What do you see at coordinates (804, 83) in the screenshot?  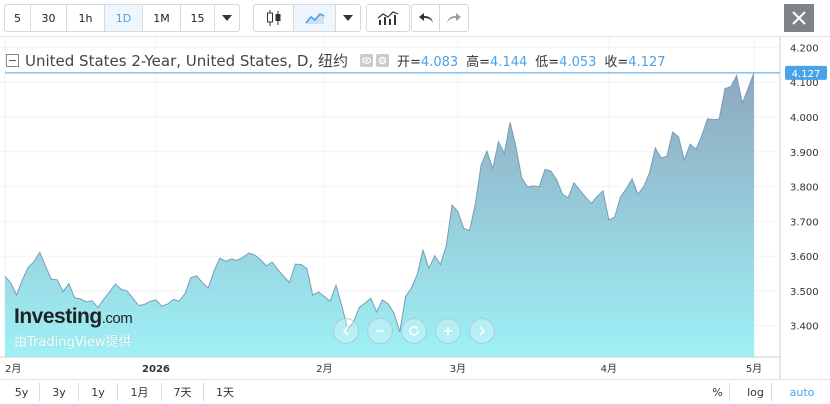 I see `y-tick-label: 4.100` at bounding box center [804, 83].